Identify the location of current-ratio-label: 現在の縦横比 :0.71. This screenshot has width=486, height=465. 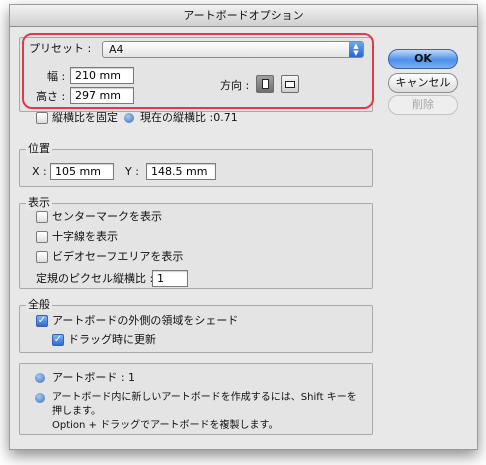
(189, 117).